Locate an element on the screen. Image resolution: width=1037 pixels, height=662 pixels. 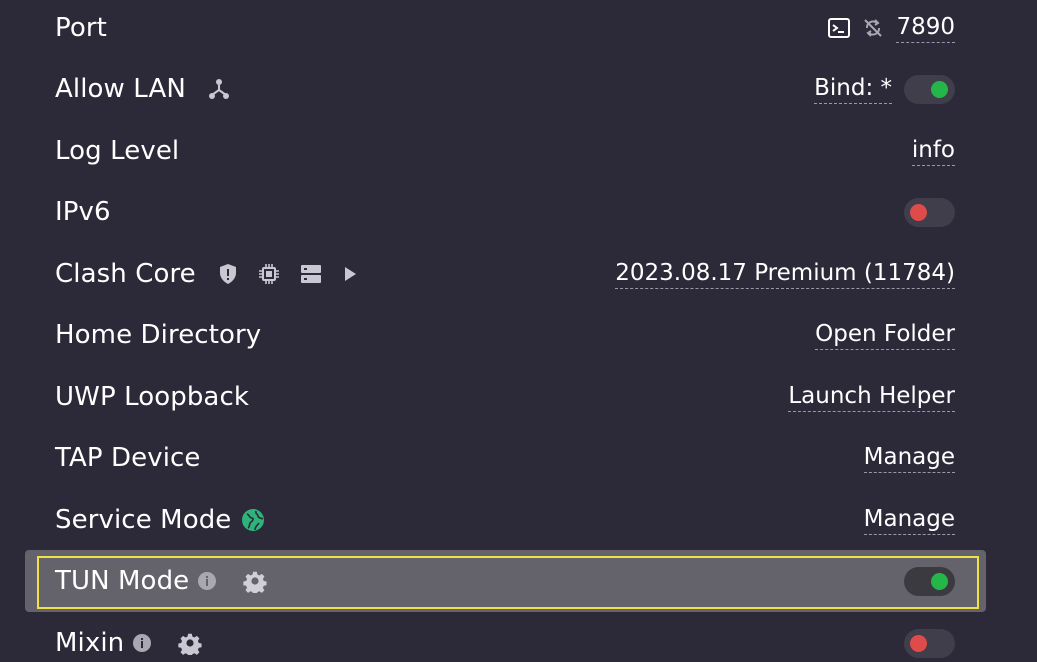
allow-lan-label: Allow LAN is located at coordinates (120, 89).